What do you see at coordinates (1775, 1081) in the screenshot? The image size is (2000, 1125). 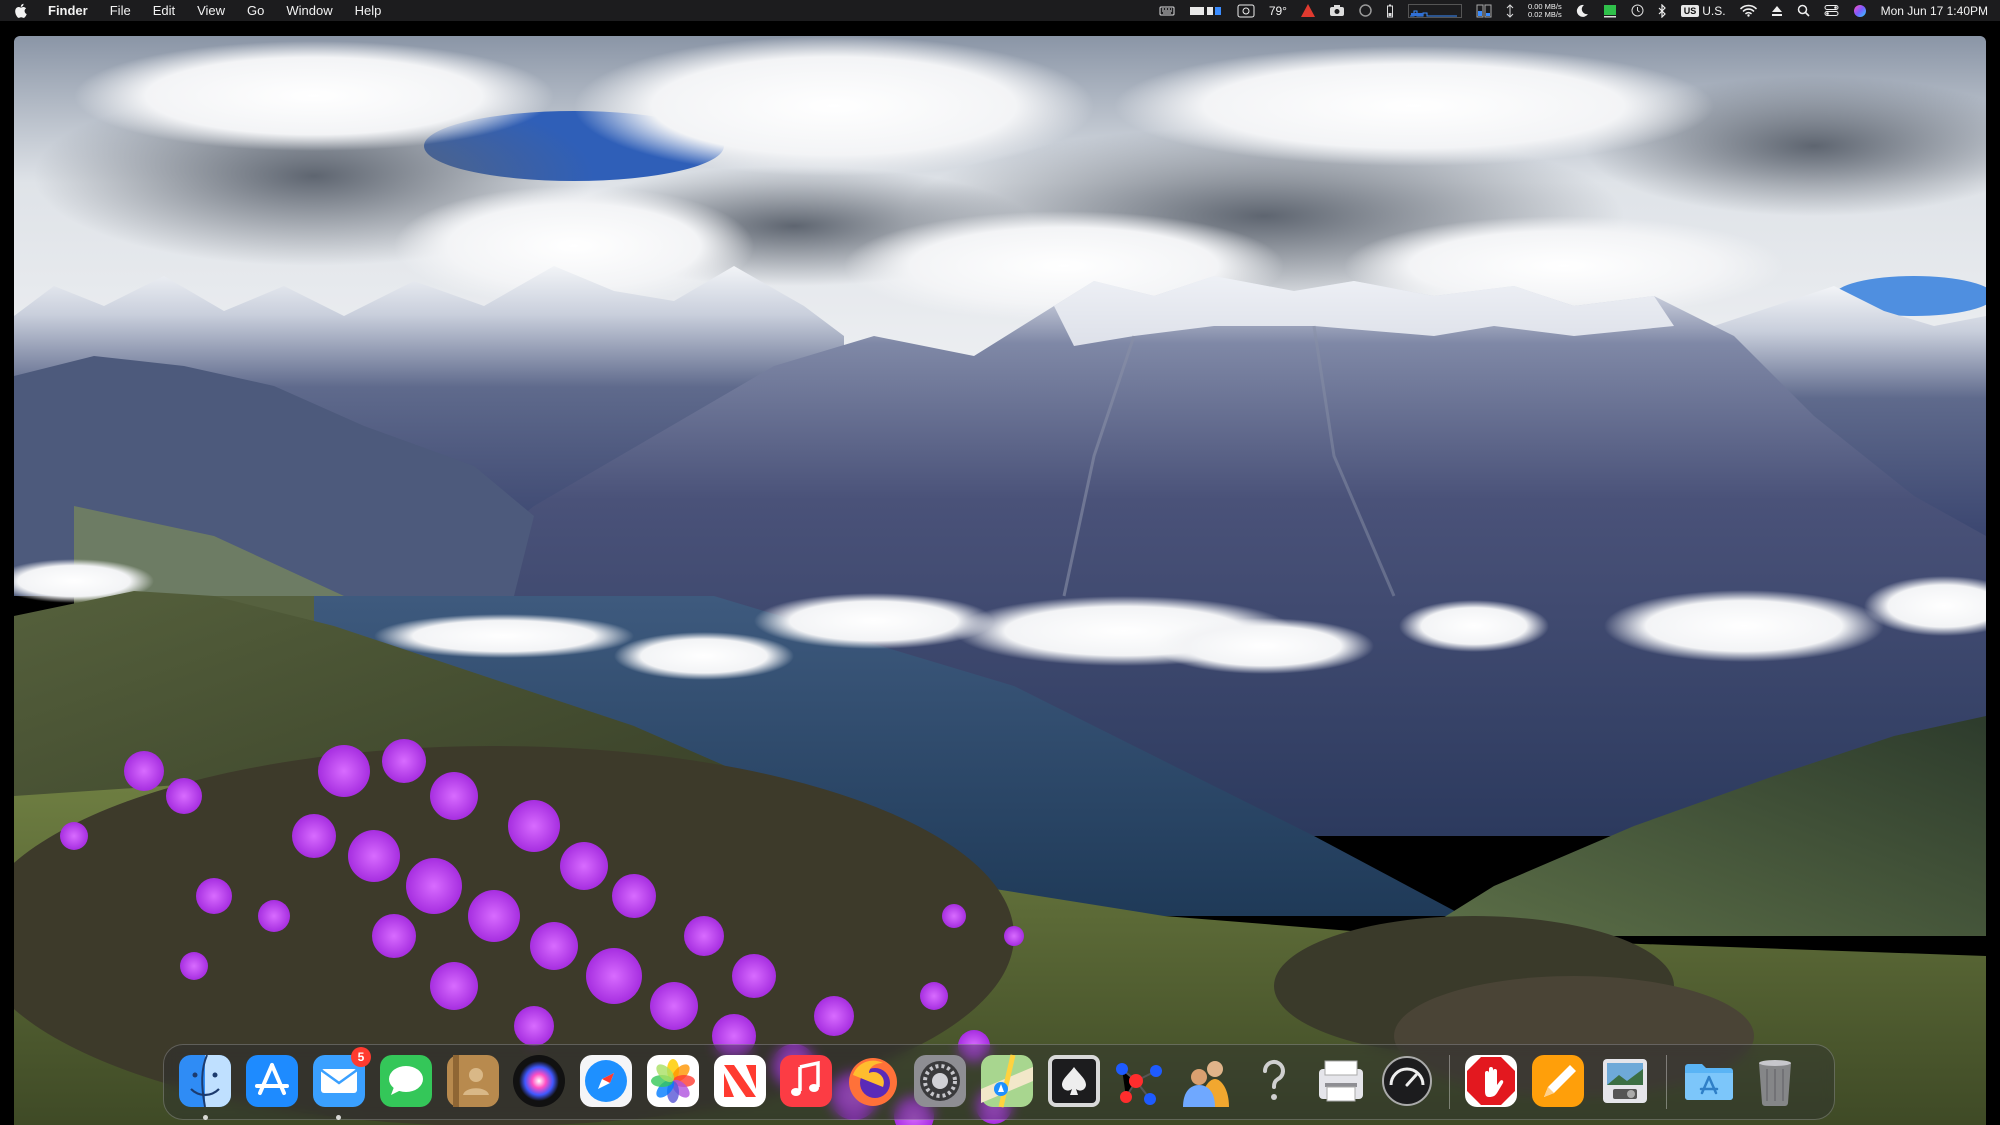 I see `trash-icon` at bounding box center [1775, 1081].